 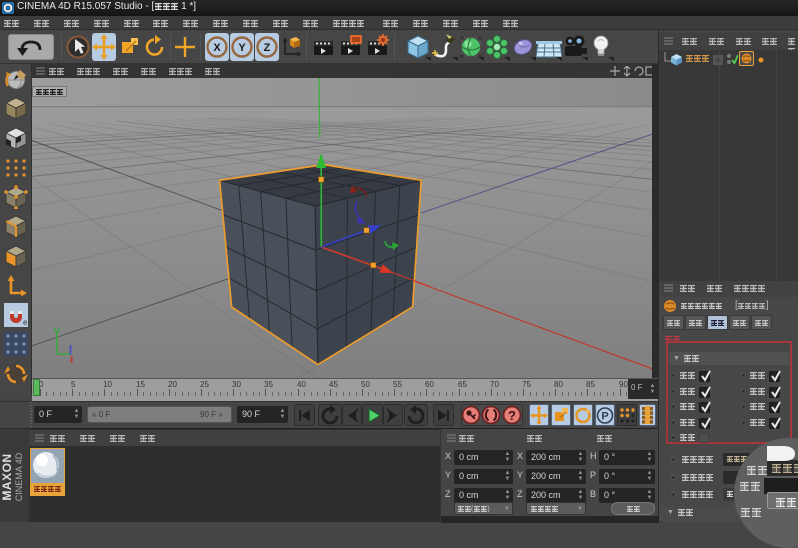 What do you see at coordinates (25, 322) in the screenshot?
I see `svg-text: e` at bounding box center [25, 322].